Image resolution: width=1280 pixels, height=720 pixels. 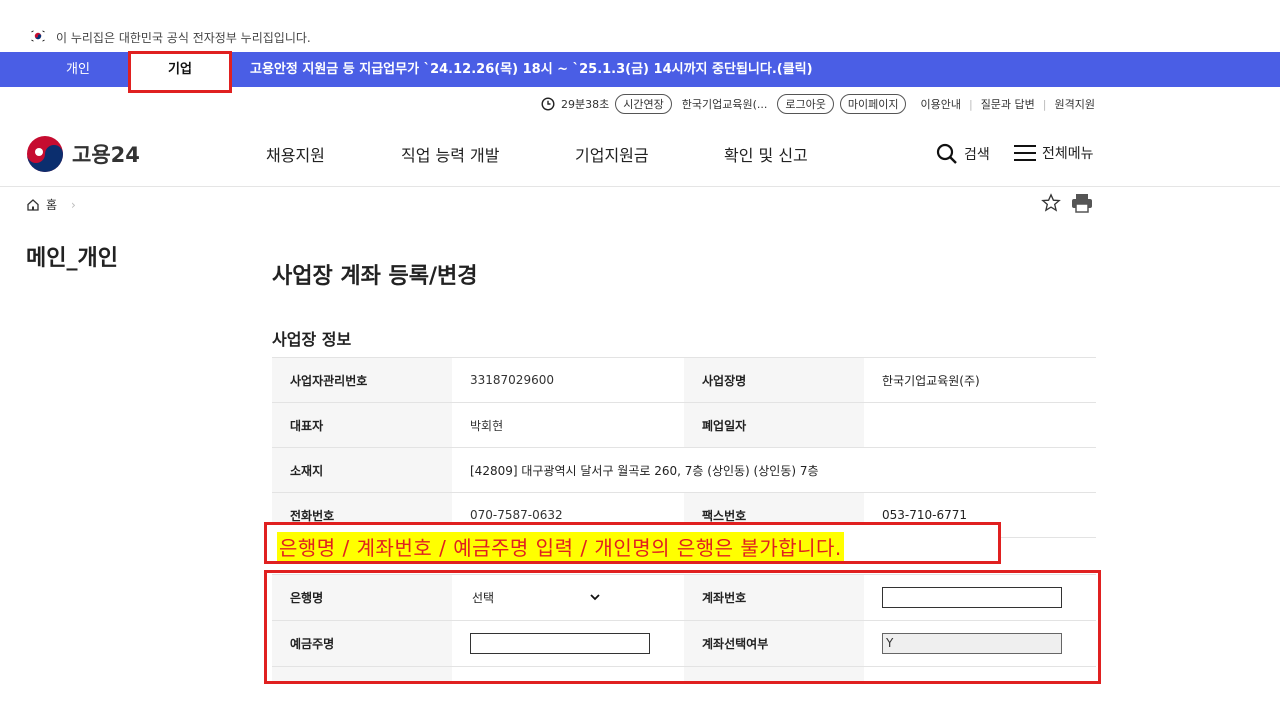 I want to click on ceo-value: 박회현, so click(x=568, y=425).